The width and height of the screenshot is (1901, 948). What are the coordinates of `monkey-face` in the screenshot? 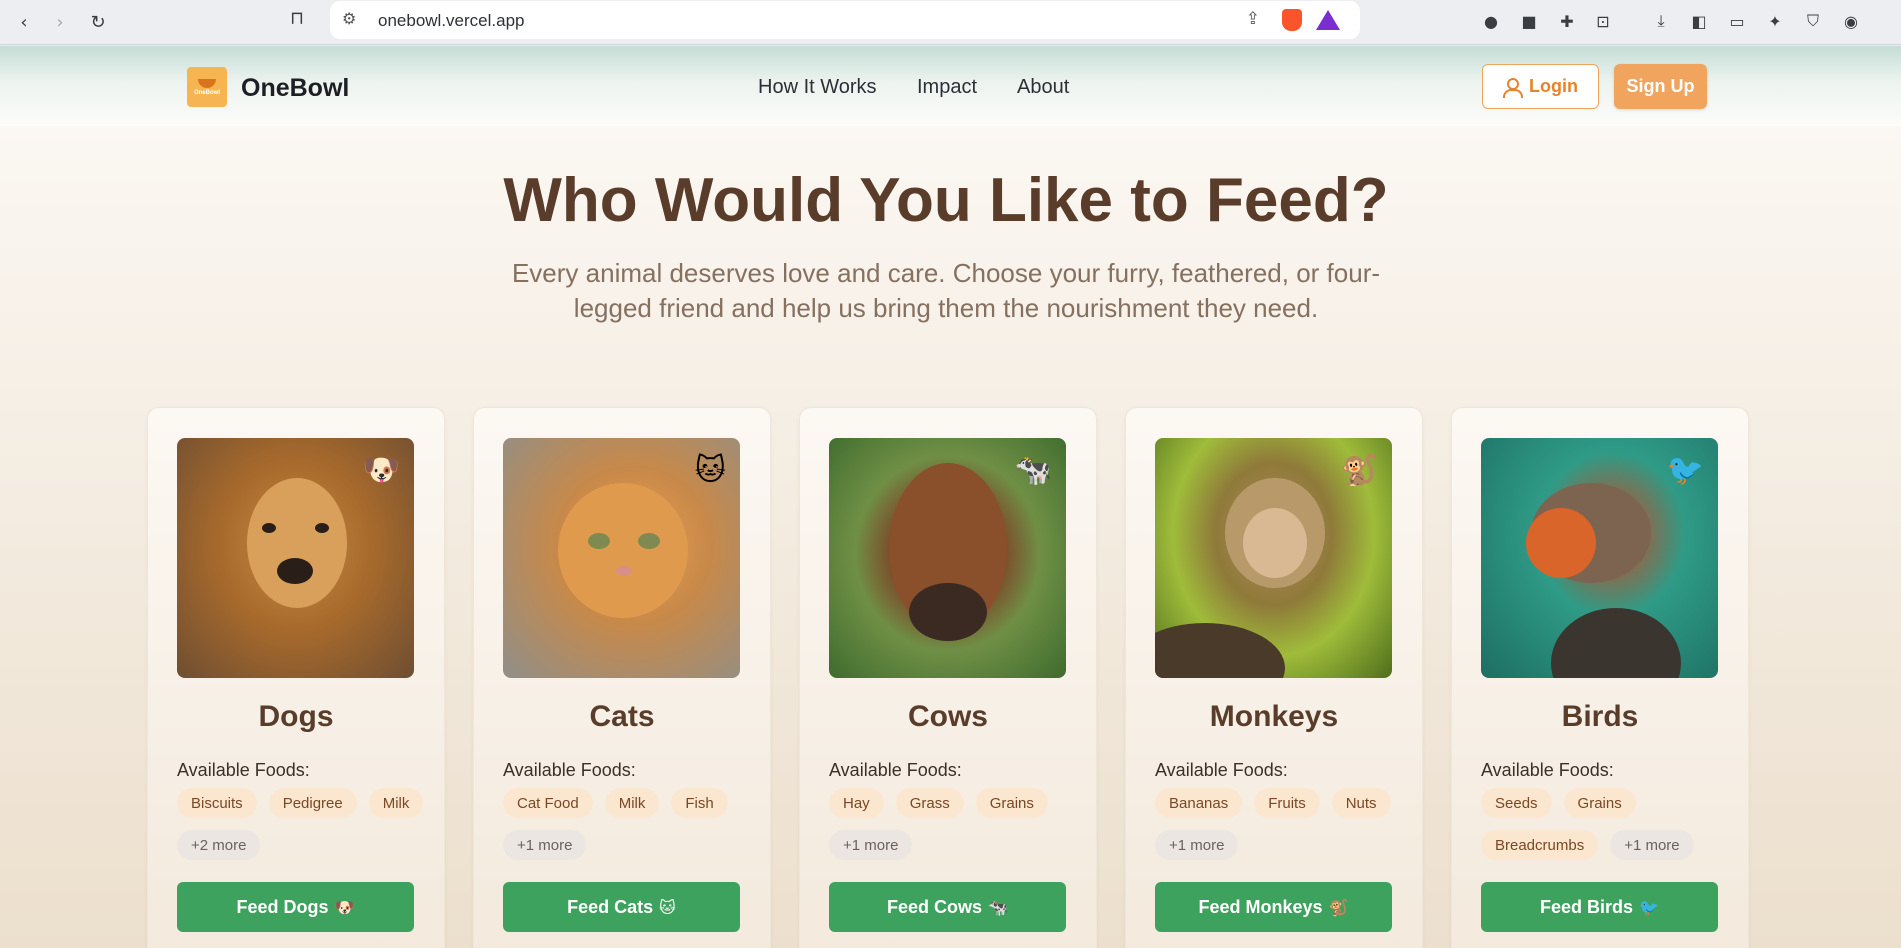 It's located at (1275, 543).